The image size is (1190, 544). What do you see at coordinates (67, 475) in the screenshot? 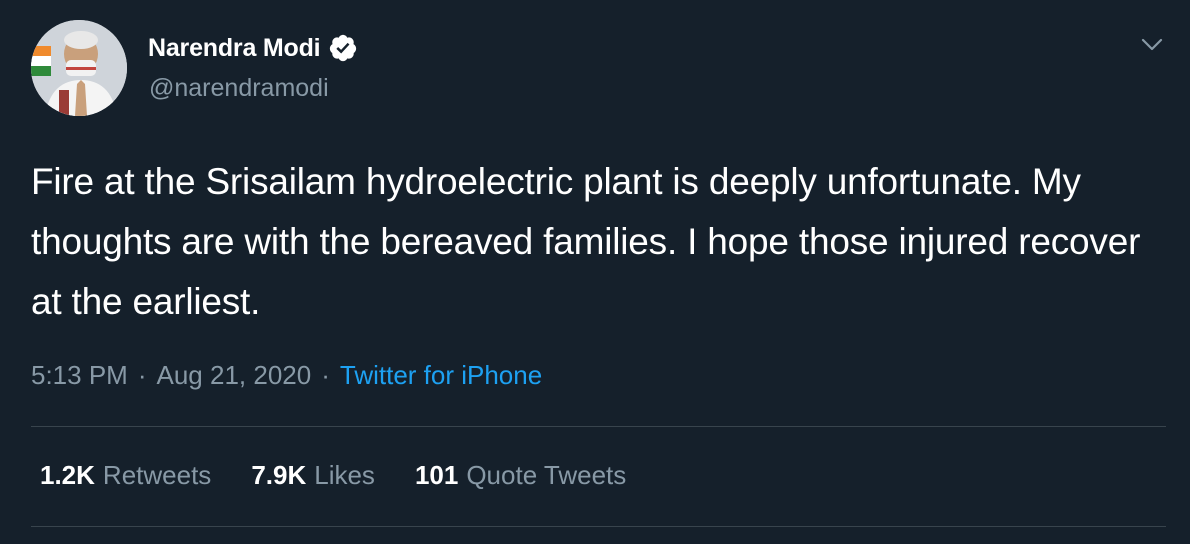
I see `retweets-count: 1.2K` at bounding box center [67, 475].